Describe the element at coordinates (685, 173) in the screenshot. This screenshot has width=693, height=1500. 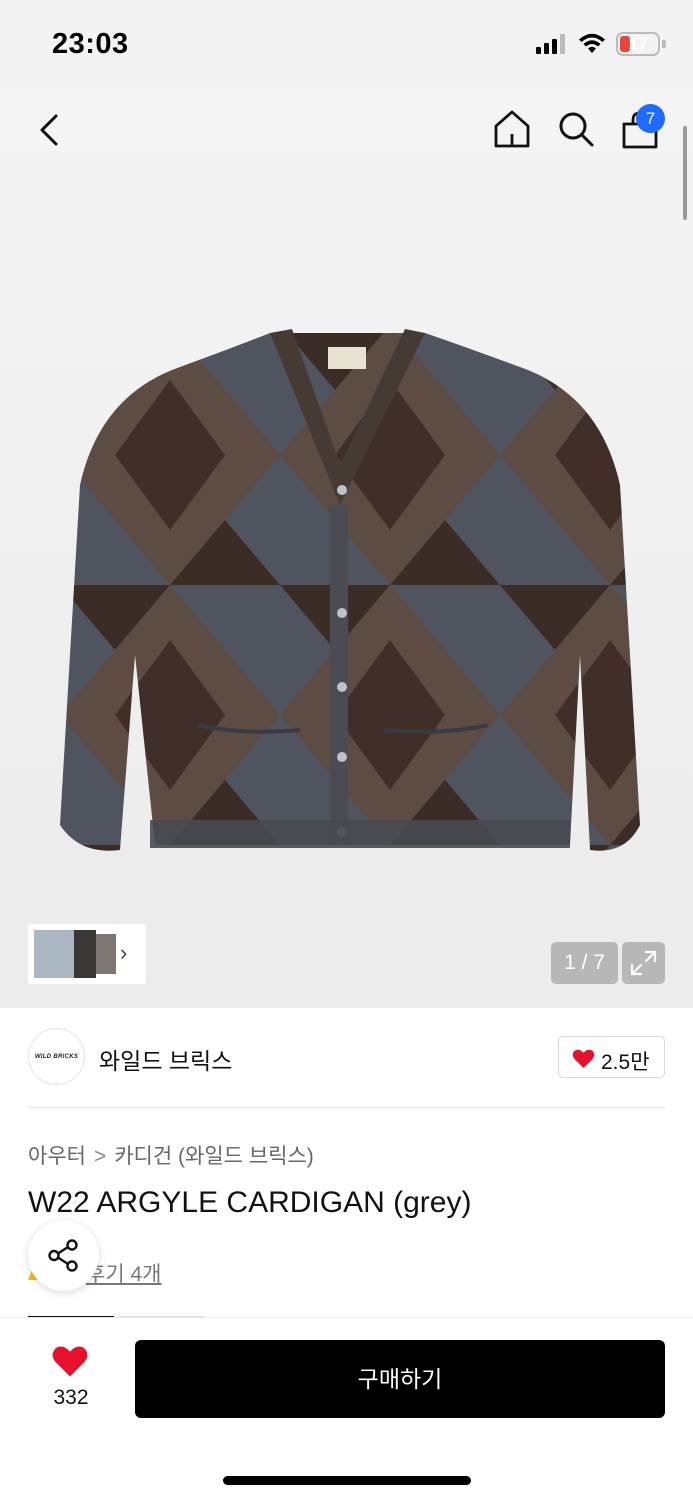
I see `scrollbar` at that location.